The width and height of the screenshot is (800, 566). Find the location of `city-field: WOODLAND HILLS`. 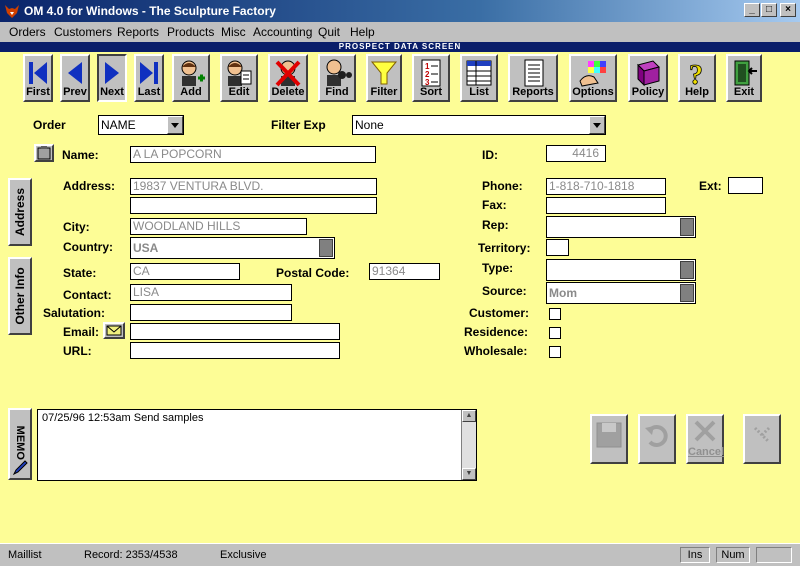

city-field: WOODLAND HILLS is located at coordinates (218, 226).